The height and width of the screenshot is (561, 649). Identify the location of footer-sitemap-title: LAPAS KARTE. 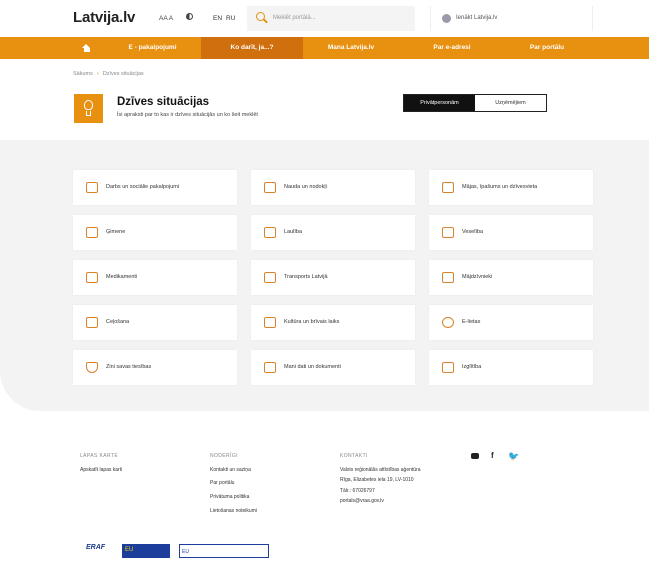
(99, 456).